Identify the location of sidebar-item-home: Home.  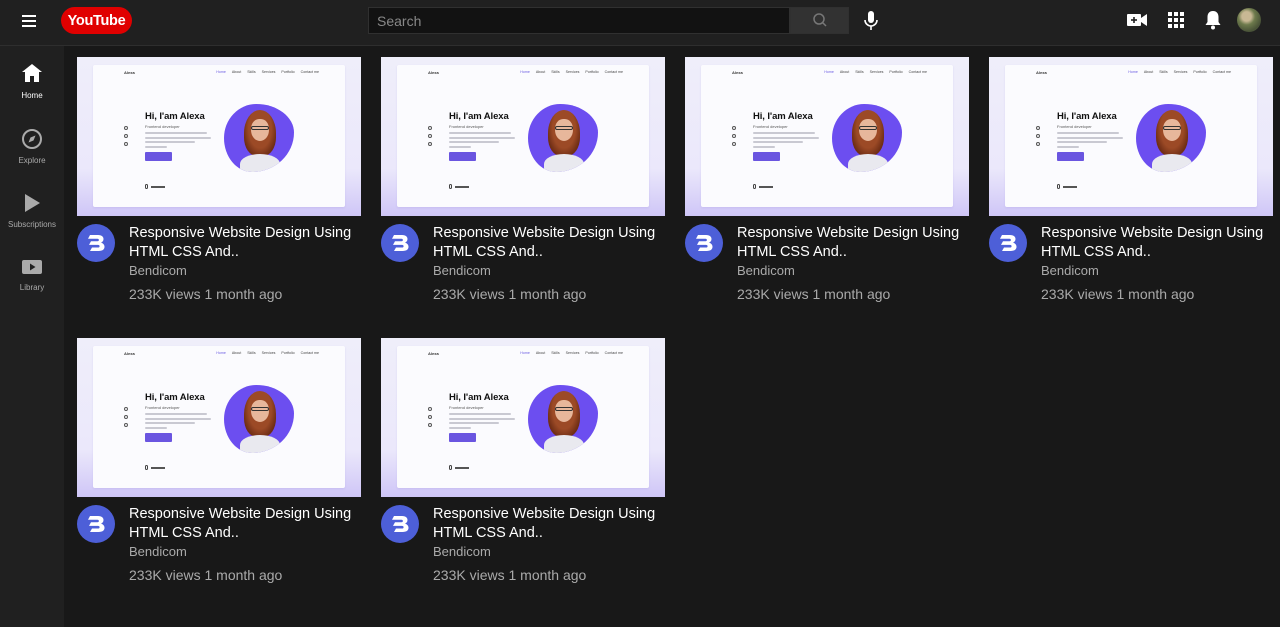
(32, 93).